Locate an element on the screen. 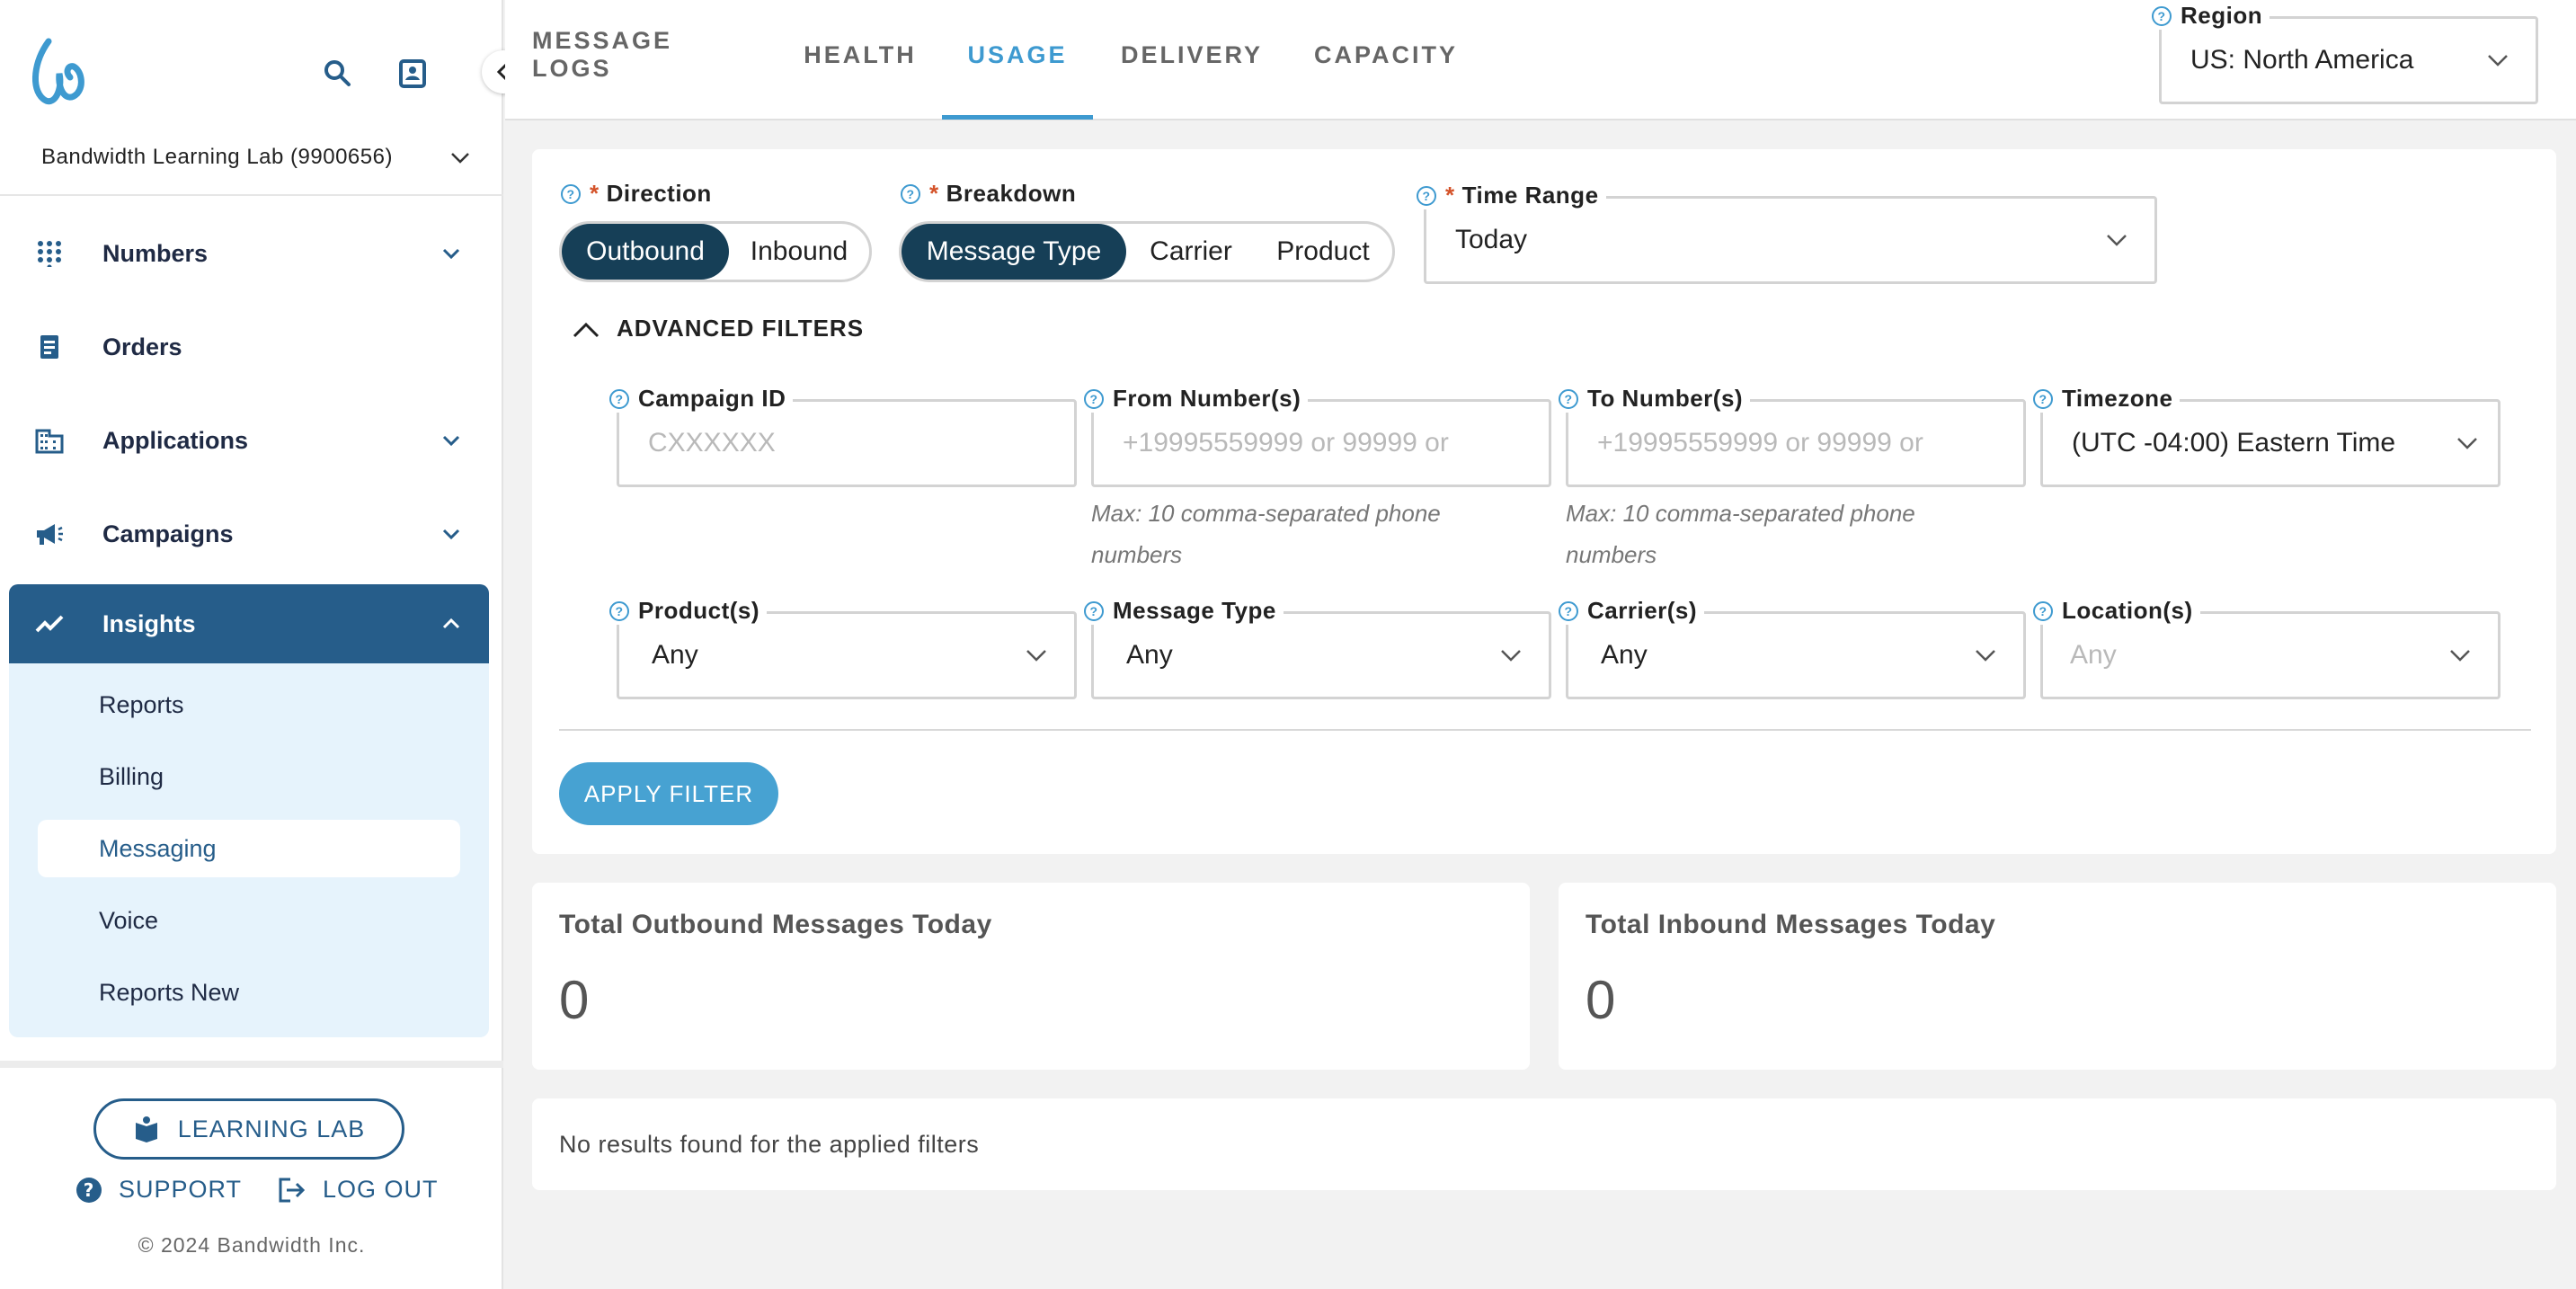 This screenshot has height=1289, width=2576. message-type-value: Any is located at coordinates (1149, 655).